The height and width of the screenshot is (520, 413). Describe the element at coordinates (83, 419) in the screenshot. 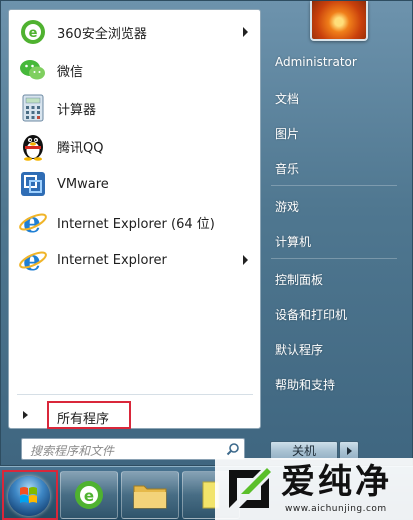

I see `all-programs-label: 所有程序` at that location.